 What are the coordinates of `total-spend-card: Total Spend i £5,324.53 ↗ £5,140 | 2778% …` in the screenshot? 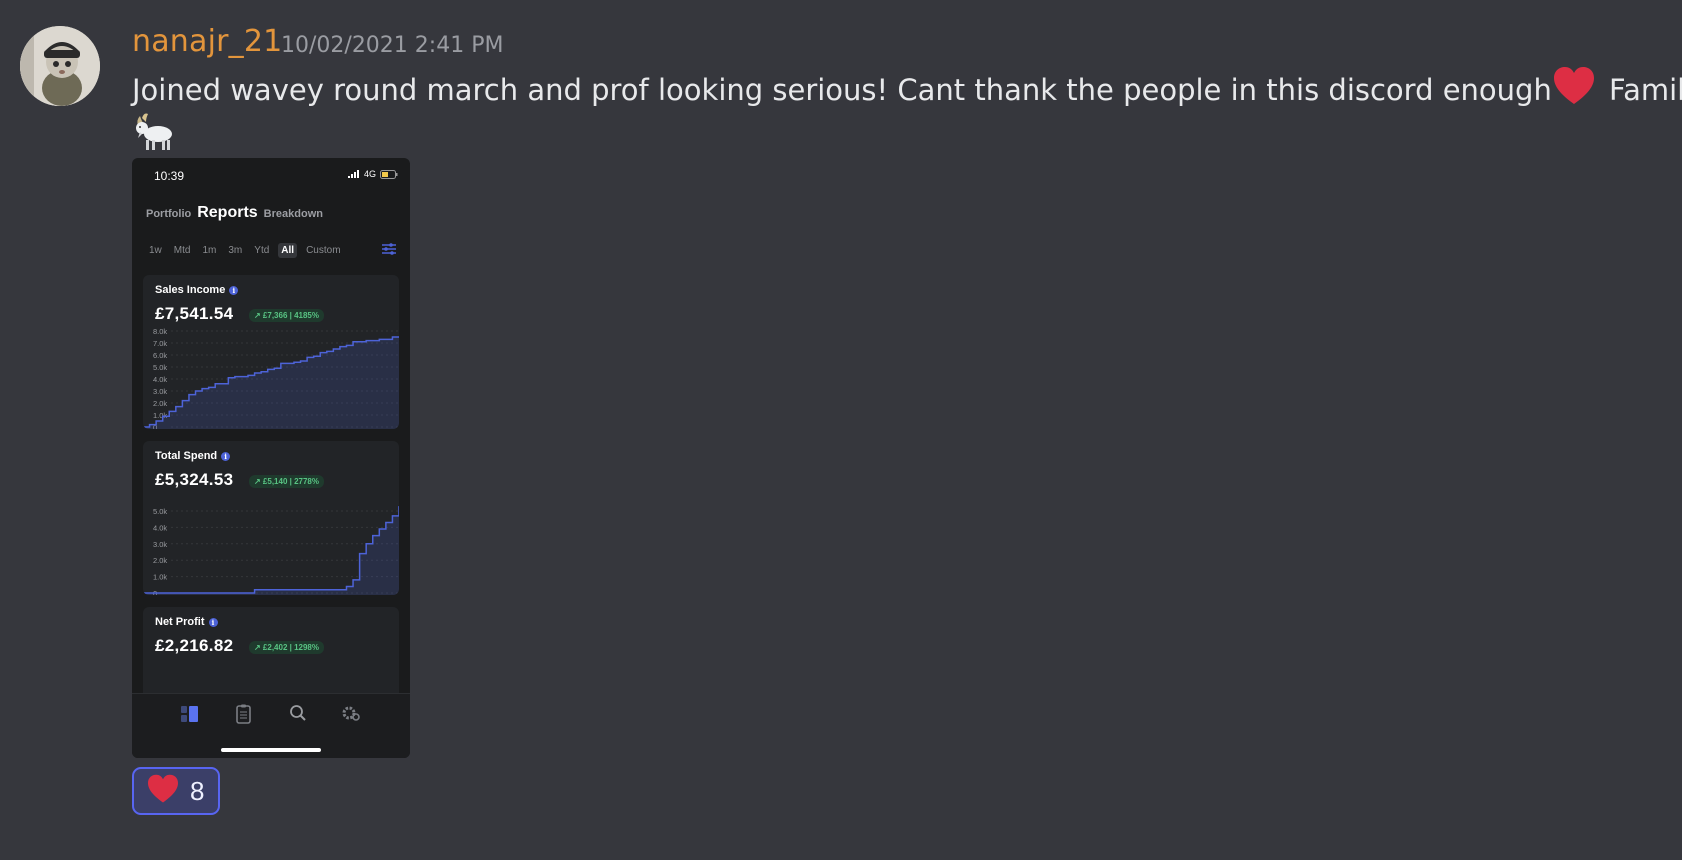 It's located at (271, 518).